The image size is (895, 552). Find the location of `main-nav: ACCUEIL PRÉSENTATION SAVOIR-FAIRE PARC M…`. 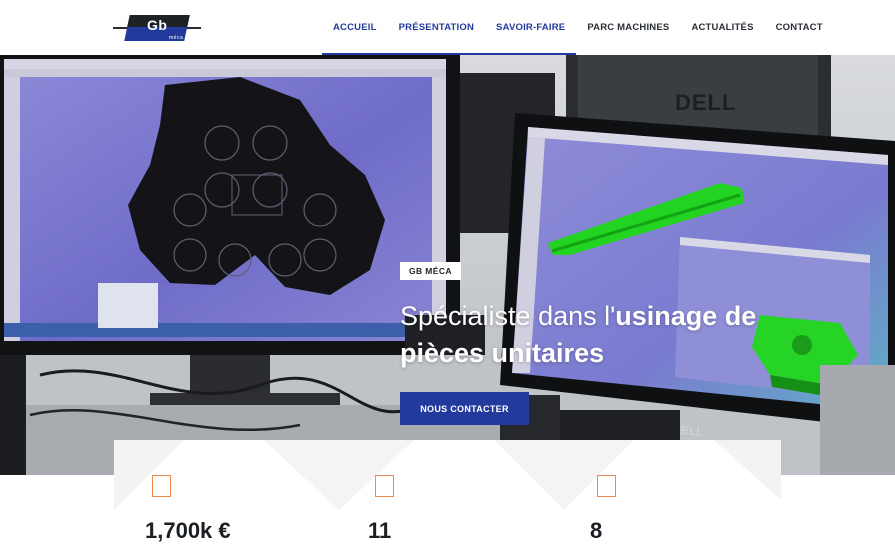

main-nav: ACCUEIL PRÉSENTATION SAVOIR-FAIRE PARC M… is located at coordinates (578, 27).